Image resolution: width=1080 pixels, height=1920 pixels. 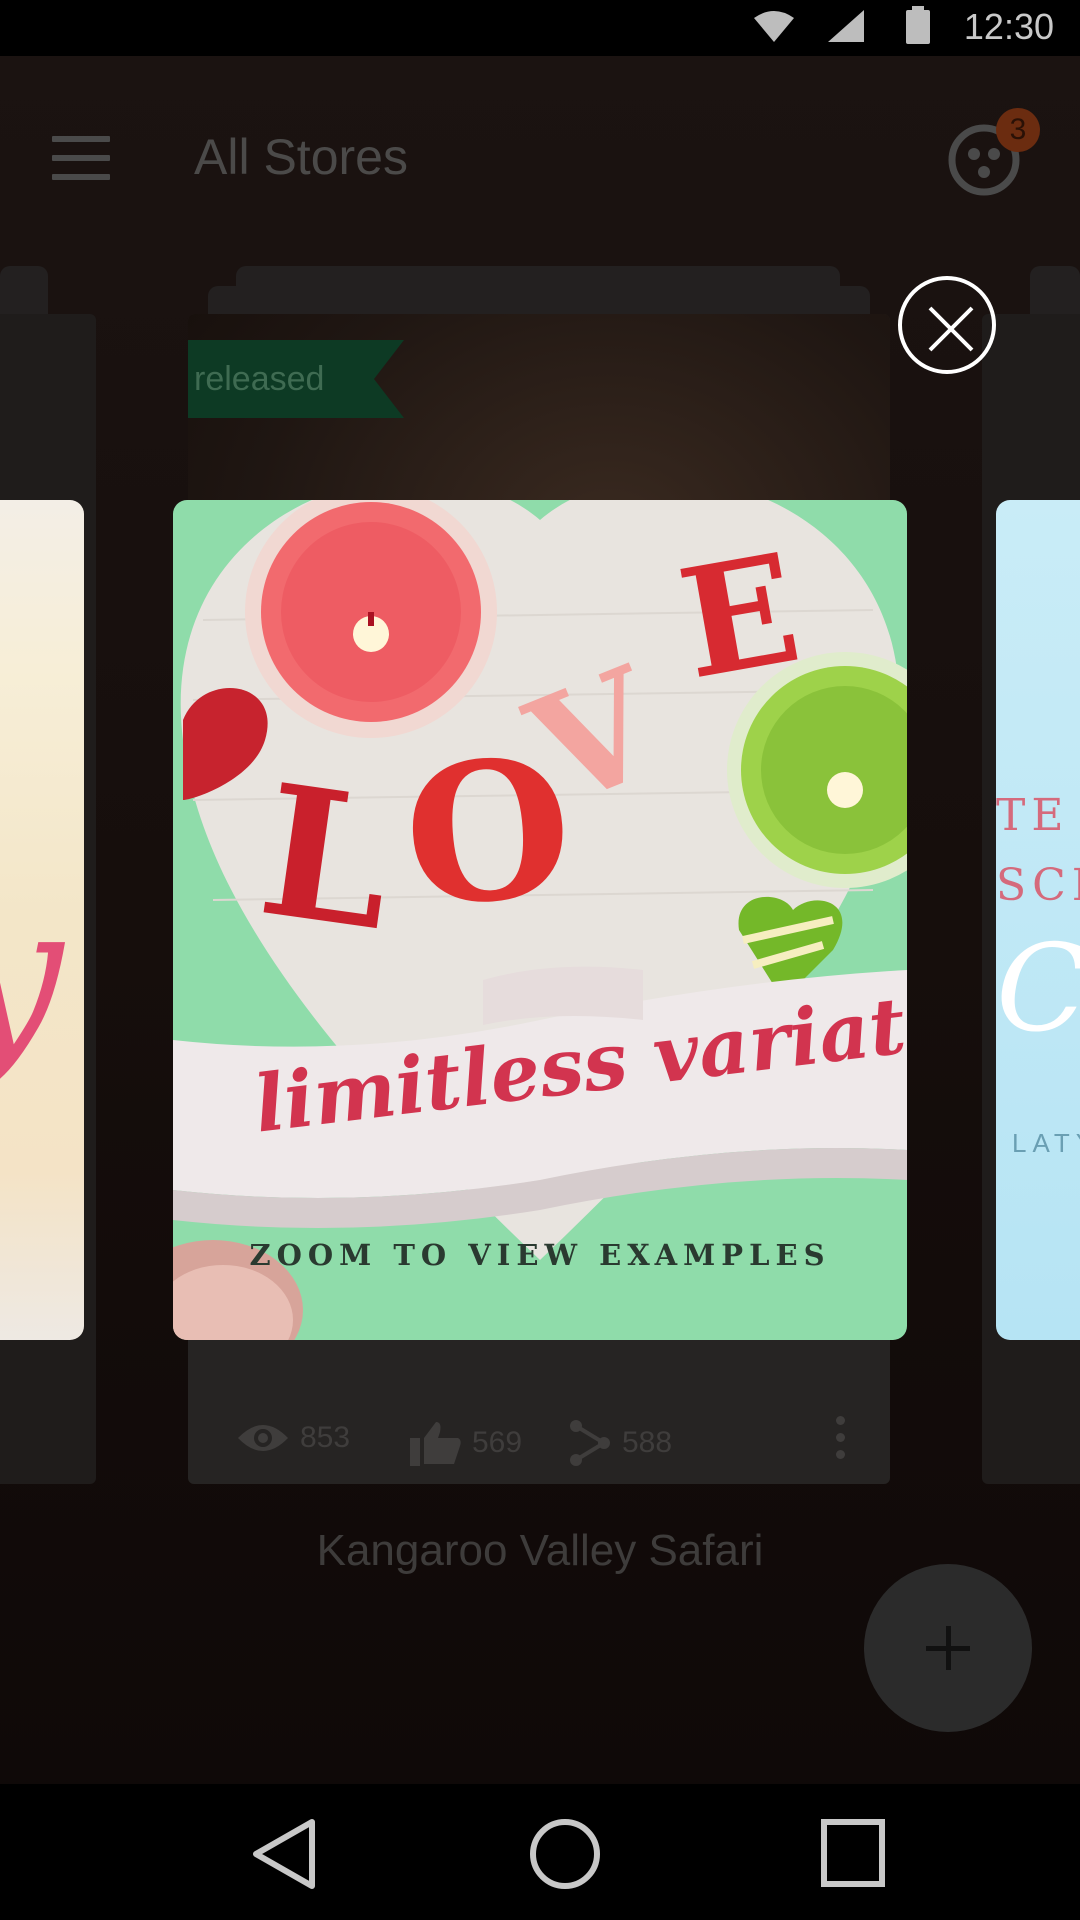 I want to click on status-bar: 12:30, so click(x=540, y=28).